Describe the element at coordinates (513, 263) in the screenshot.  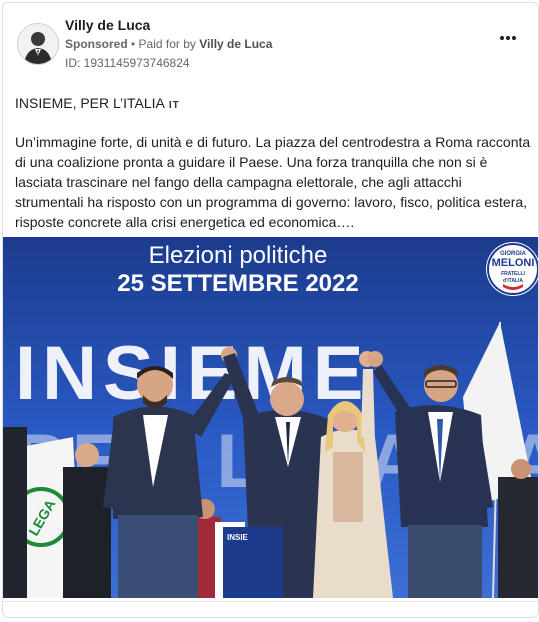
I see `logo-name-text: MELONI` at that location.